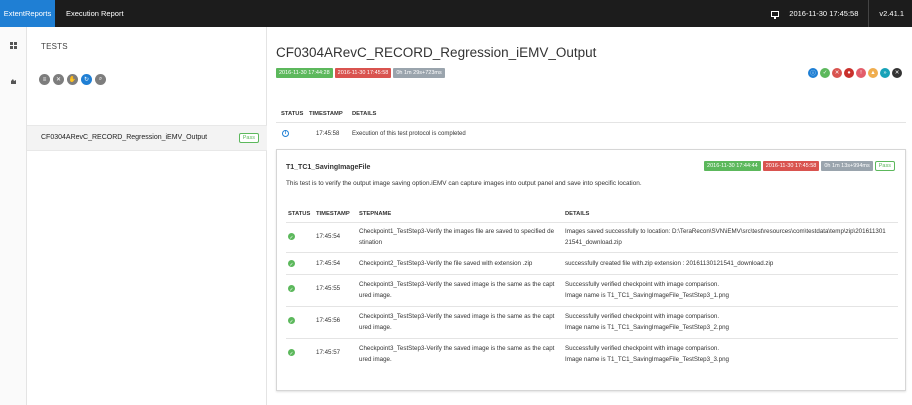  I want to click on start-time-tag: 2016-11-30 17:44:28, so click(304, 73).